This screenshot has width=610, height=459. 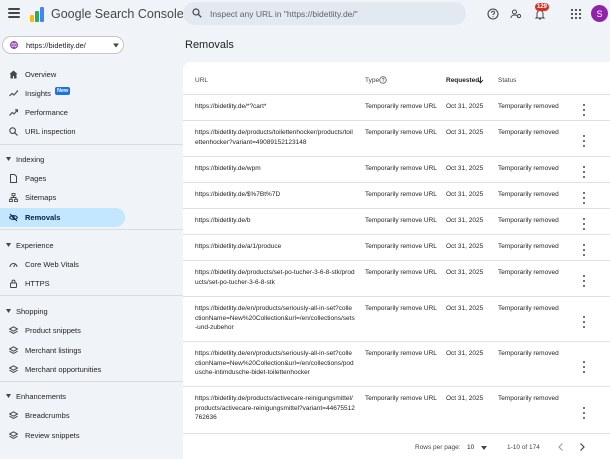 I want to click on arrow-down-icon, so click(x=480, y=80).